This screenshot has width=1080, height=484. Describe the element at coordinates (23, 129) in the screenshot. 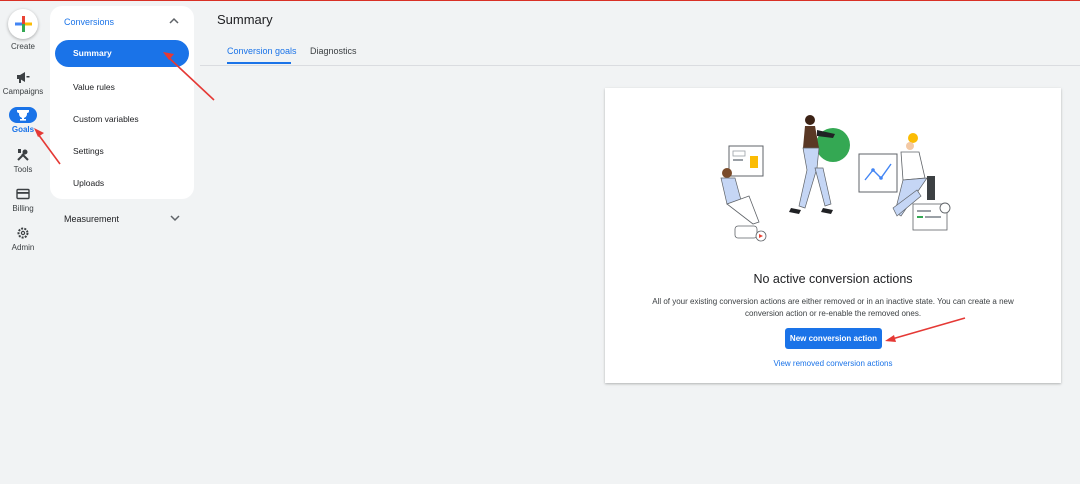

I see `rail-label-goals: Goals` at that location.